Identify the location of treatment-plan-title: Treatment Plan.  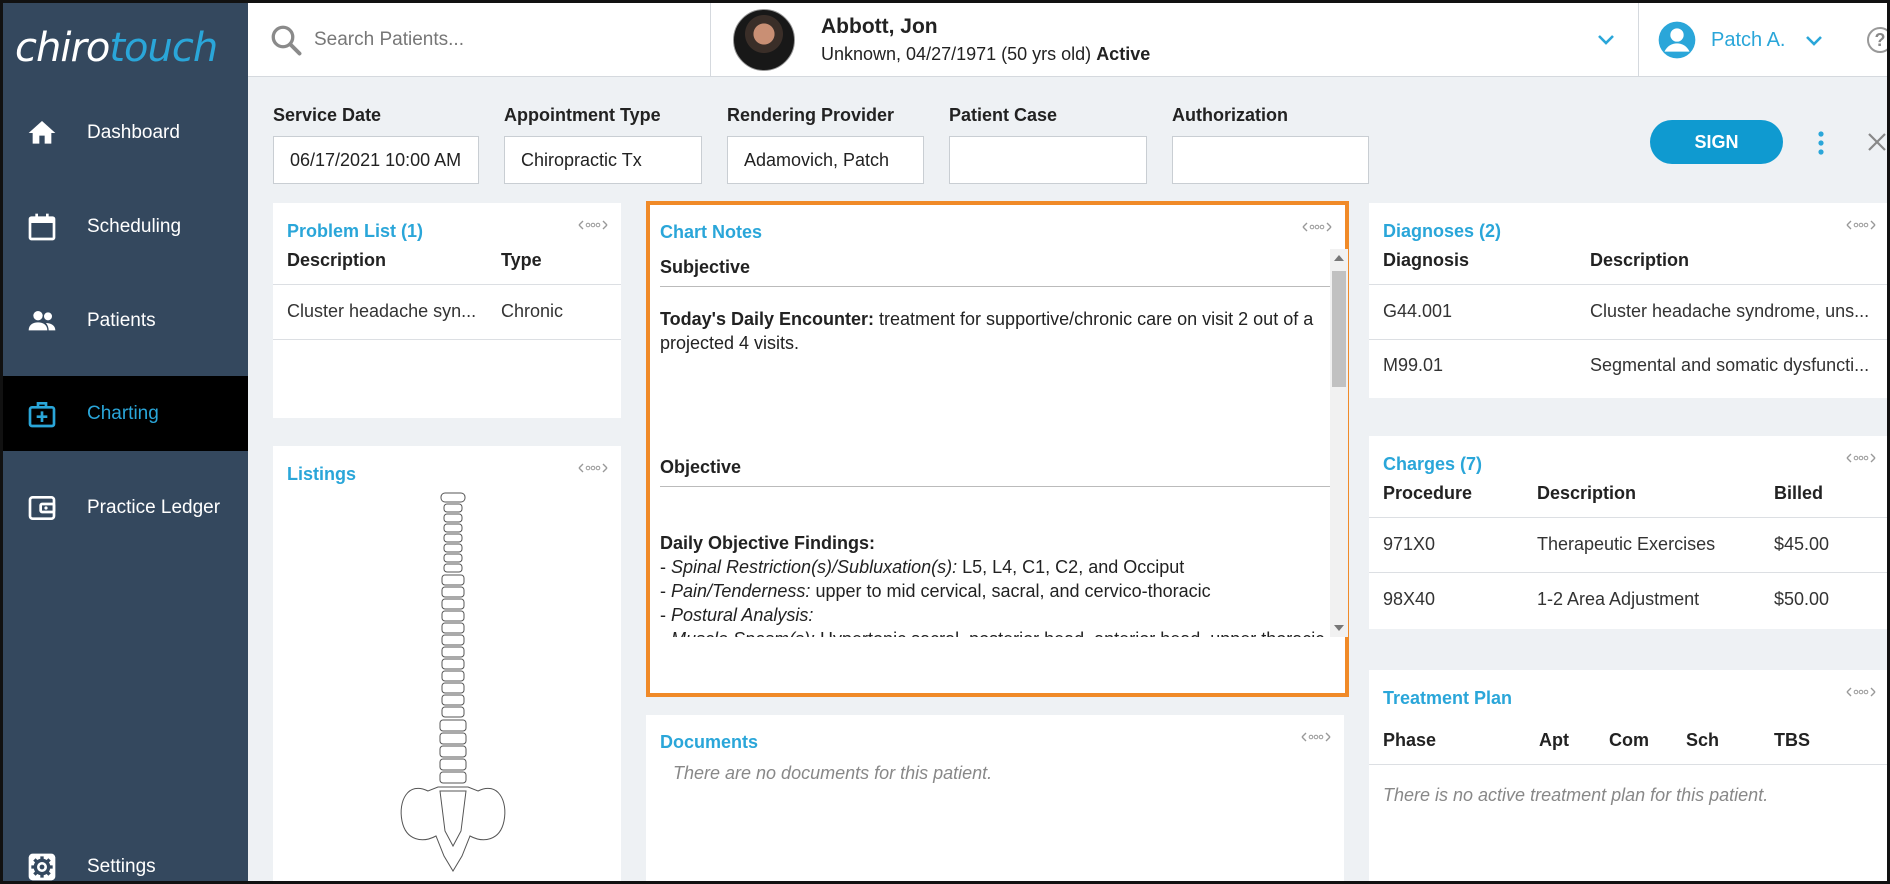
(1447, 698).